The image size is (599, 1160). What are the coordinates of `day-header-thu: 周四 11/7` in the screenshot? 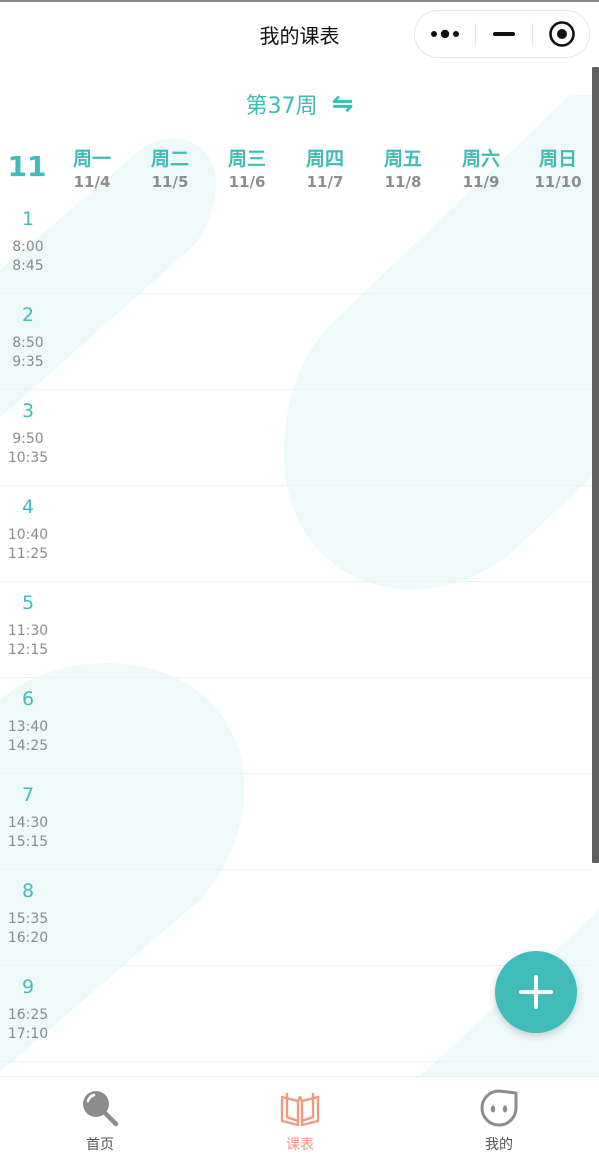 It's located at (325, 170).